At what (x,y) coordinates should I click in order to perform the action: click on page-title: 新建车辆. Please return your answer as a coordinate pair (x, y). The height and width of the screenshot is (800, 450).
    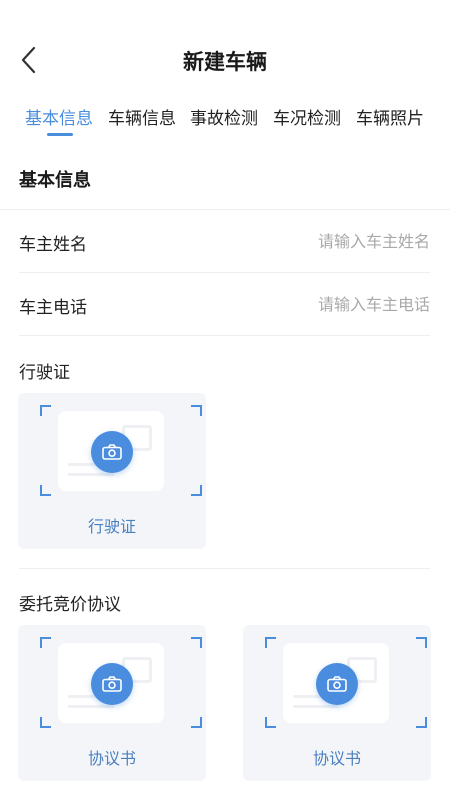
    Looking at the image, I should click on (225, 62).